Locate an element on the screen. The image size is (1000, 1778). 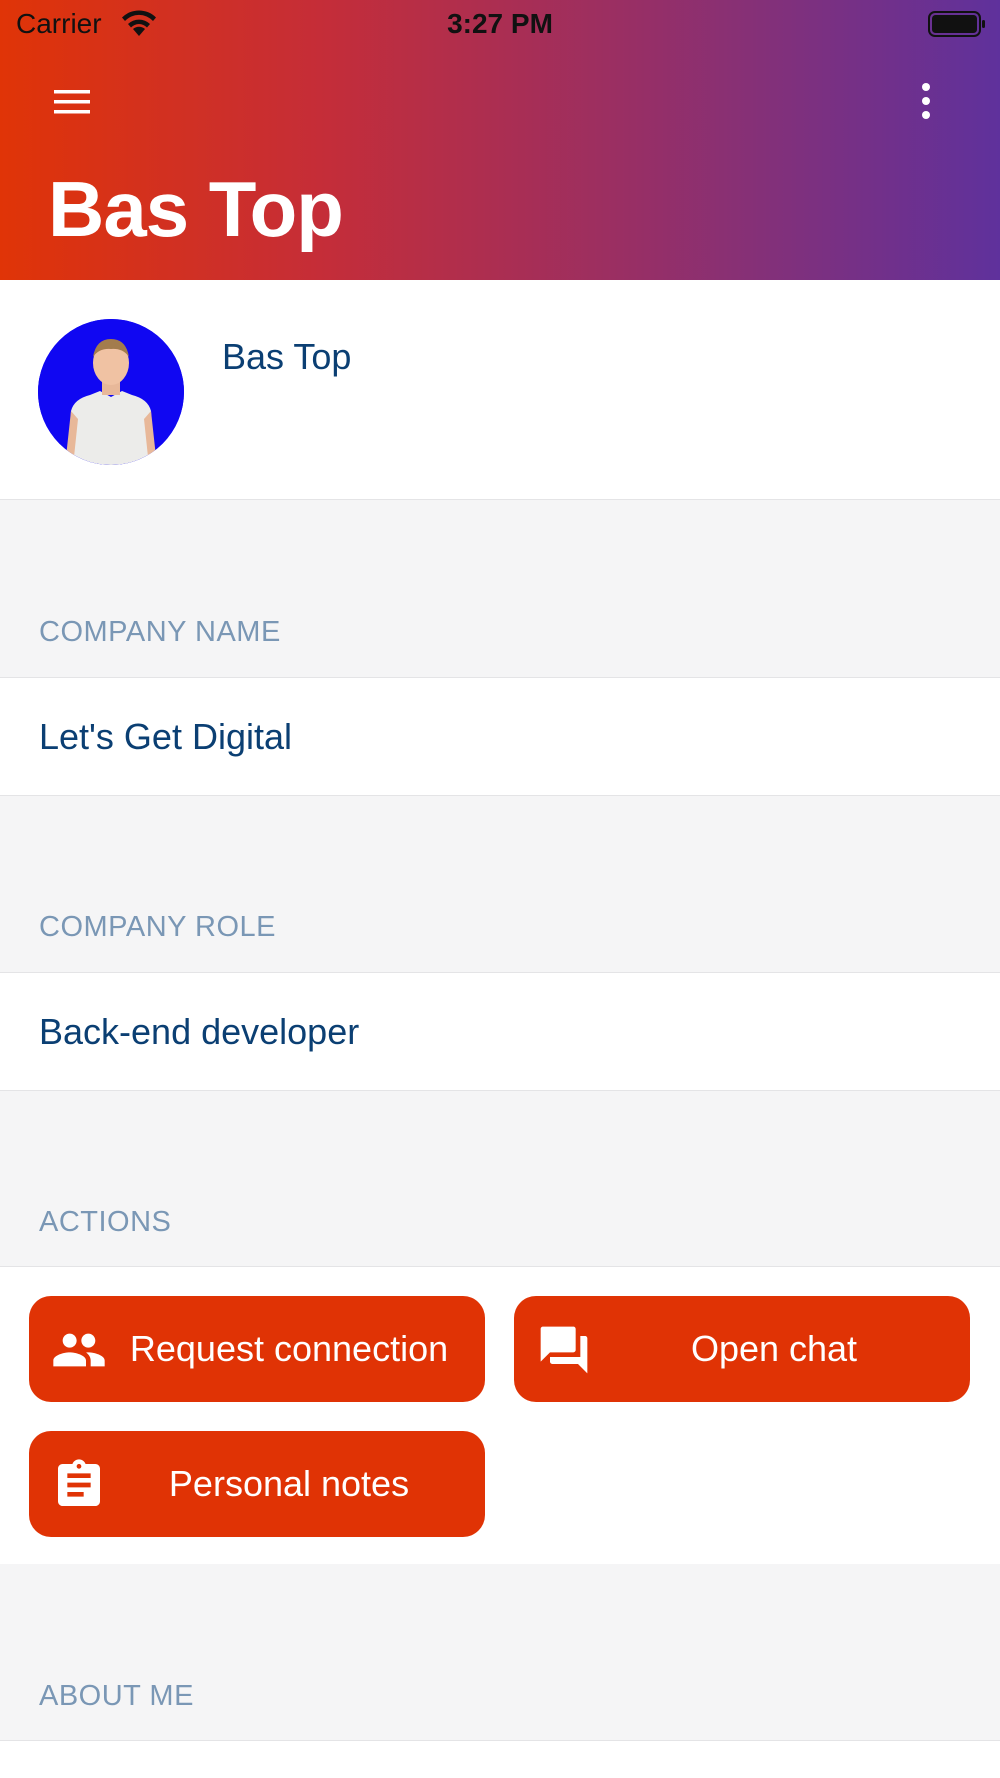
status-bar: Carrier 3:27 PM is located at coordinates (500, 26).